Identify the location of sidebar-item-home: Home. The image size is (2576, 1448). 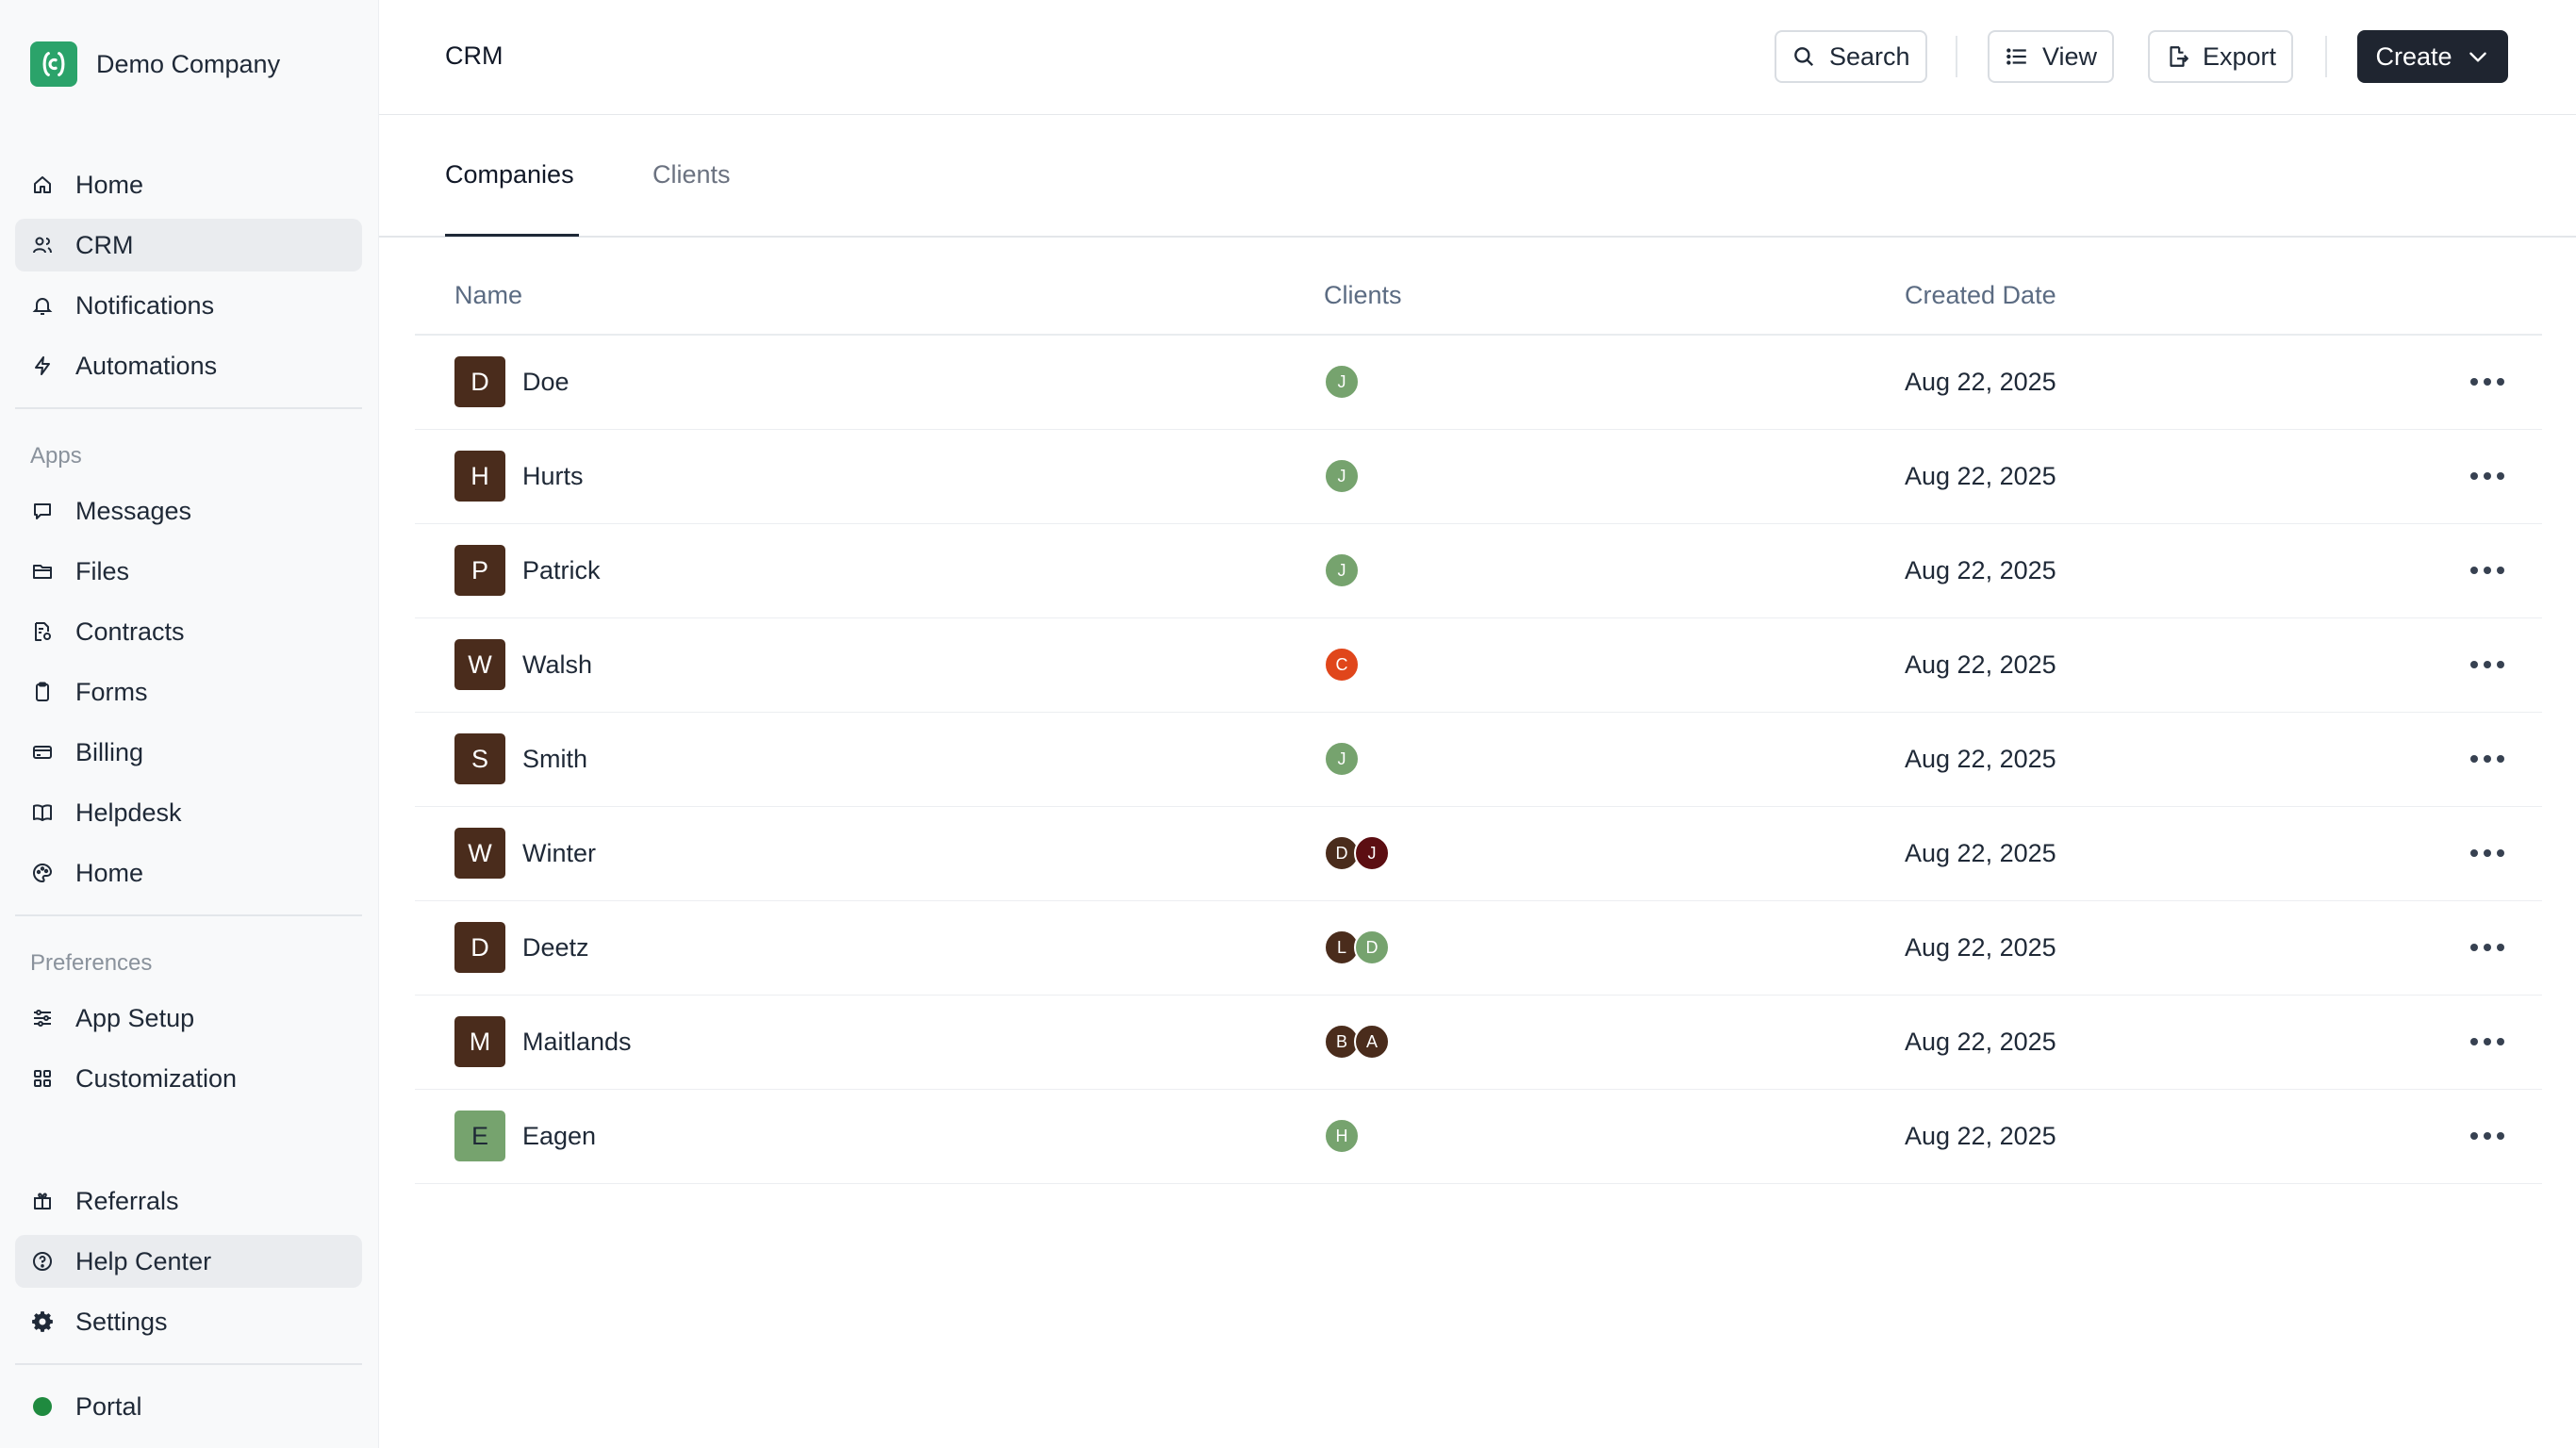
(188, 184).